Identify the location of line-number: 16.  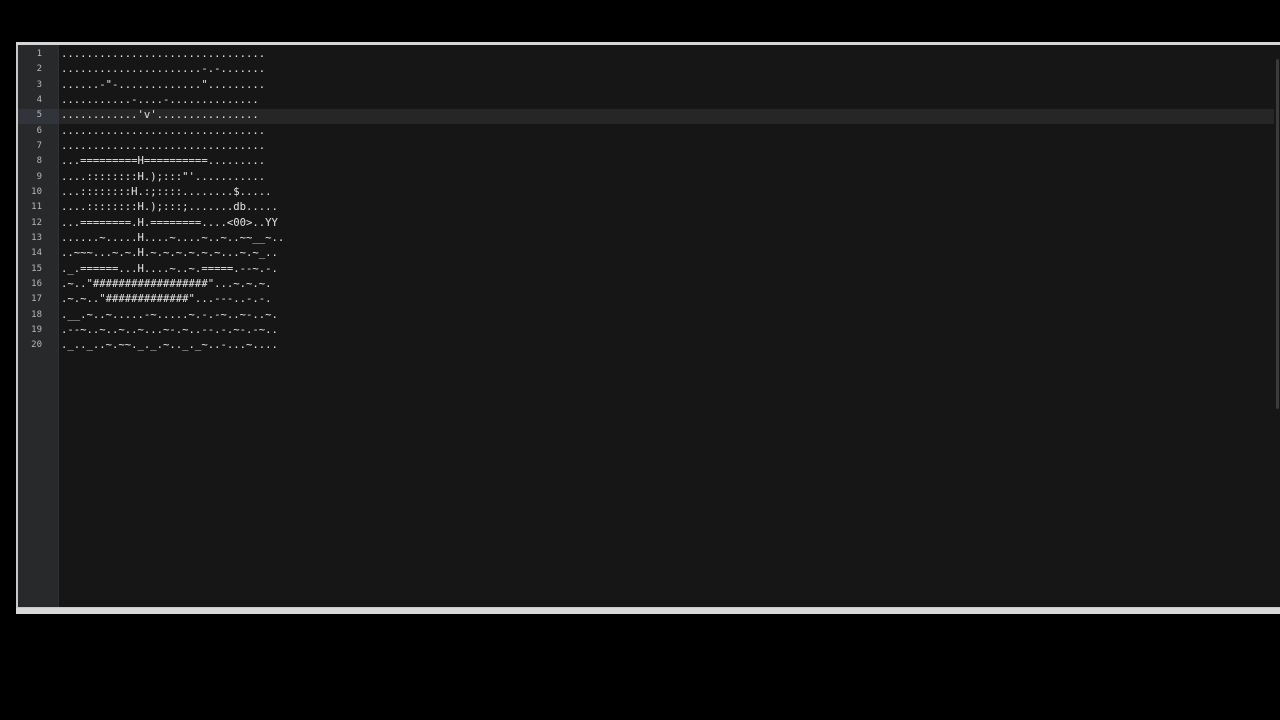
(36, 284).